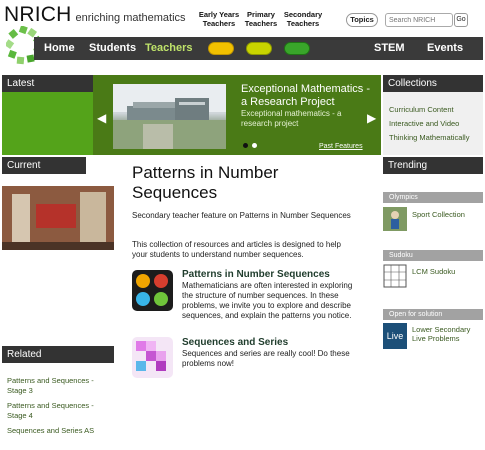 The height and width of the screenshot is (450, 485). Describe the element at coordinates (412, 83) in the screenshot. I see `collections-heading: Collections` at that location.